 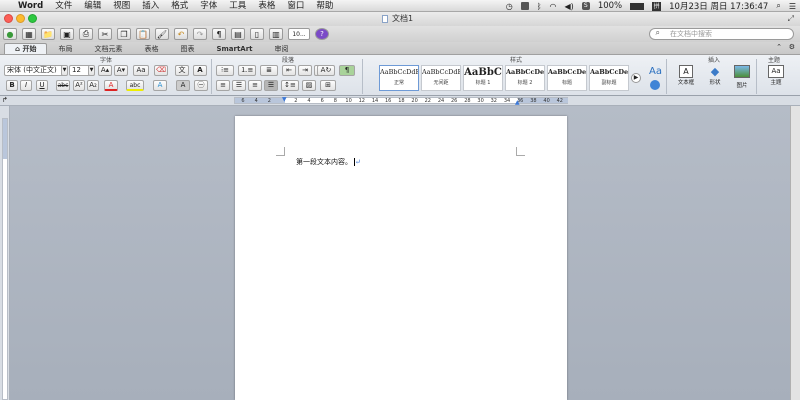 I want to click on bullets-icon: ⁝≡, so click(x=225, y=70).